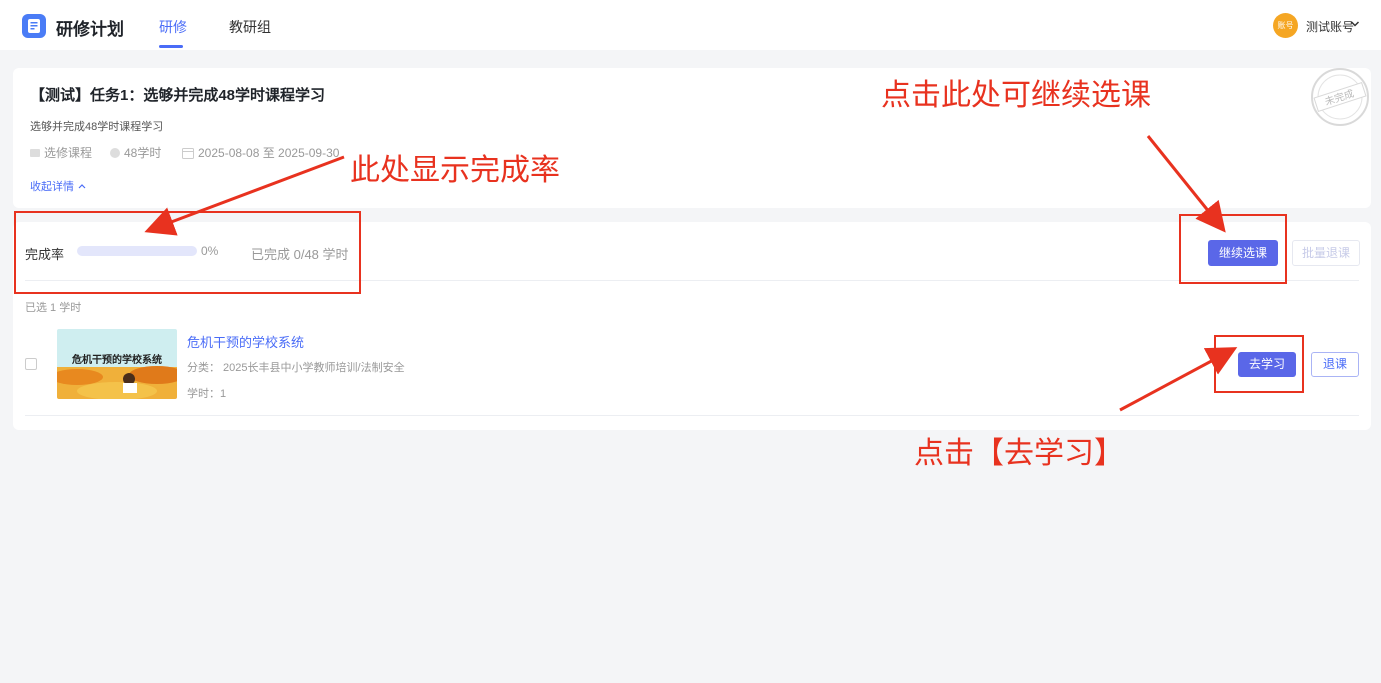 The image size is (1381, 683). Describe the element at coordinates (1186, 184) in the screenshot. I see `arrow-to-continue-button` at that location.